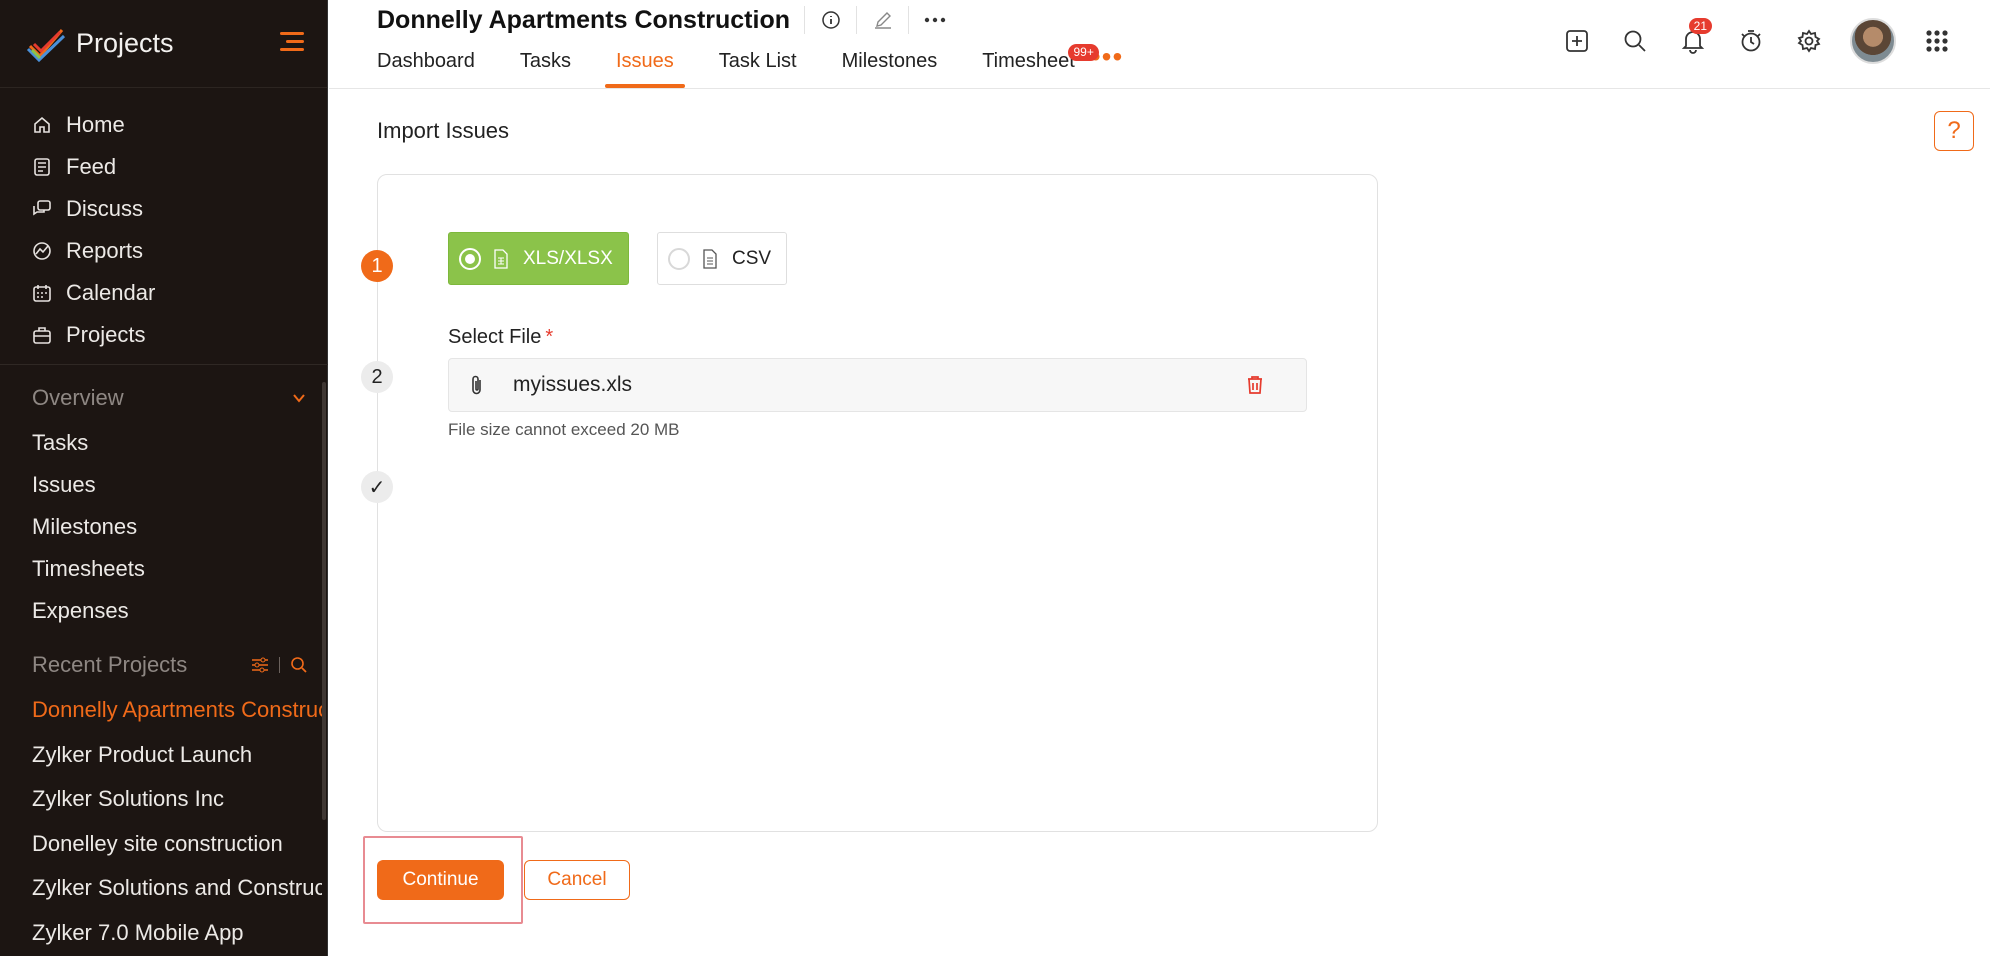  I want to click on radio-unselected, so click(679, 258).